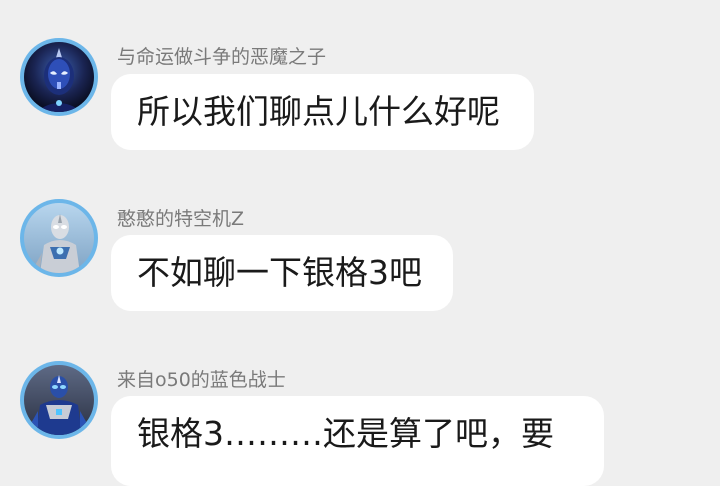  I want to click on sender-name: 憨憨的特空机Z, so click(181, 219).